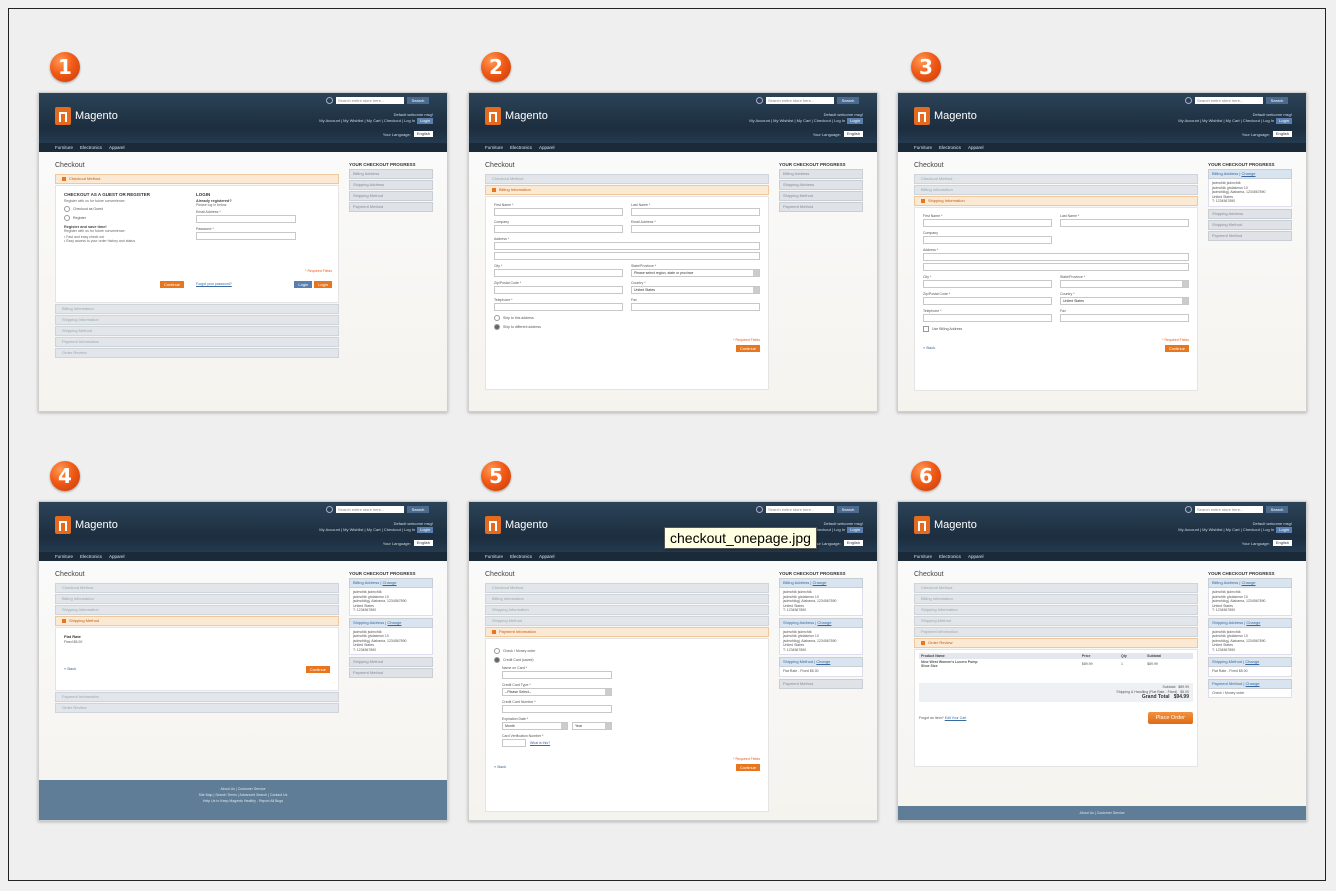 This screenshot has width=1336, height=891. Describe the element at coordinates (558, 212) in the screenshot. I see `first-name-field` at that location.